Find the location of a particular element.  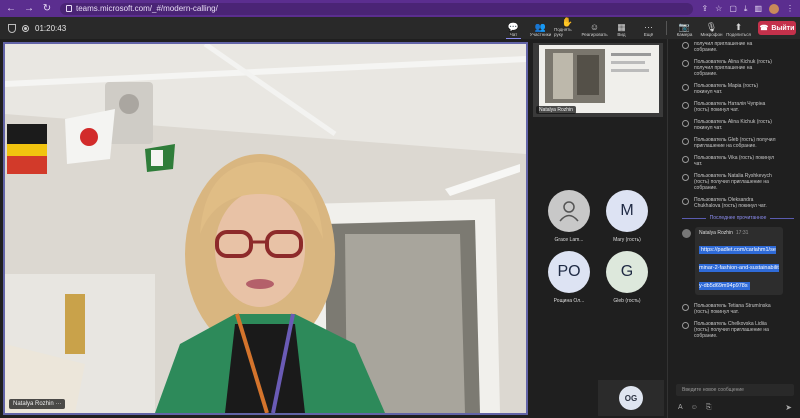

attach-icon: ⎘ is located at coordinates (709, 408).